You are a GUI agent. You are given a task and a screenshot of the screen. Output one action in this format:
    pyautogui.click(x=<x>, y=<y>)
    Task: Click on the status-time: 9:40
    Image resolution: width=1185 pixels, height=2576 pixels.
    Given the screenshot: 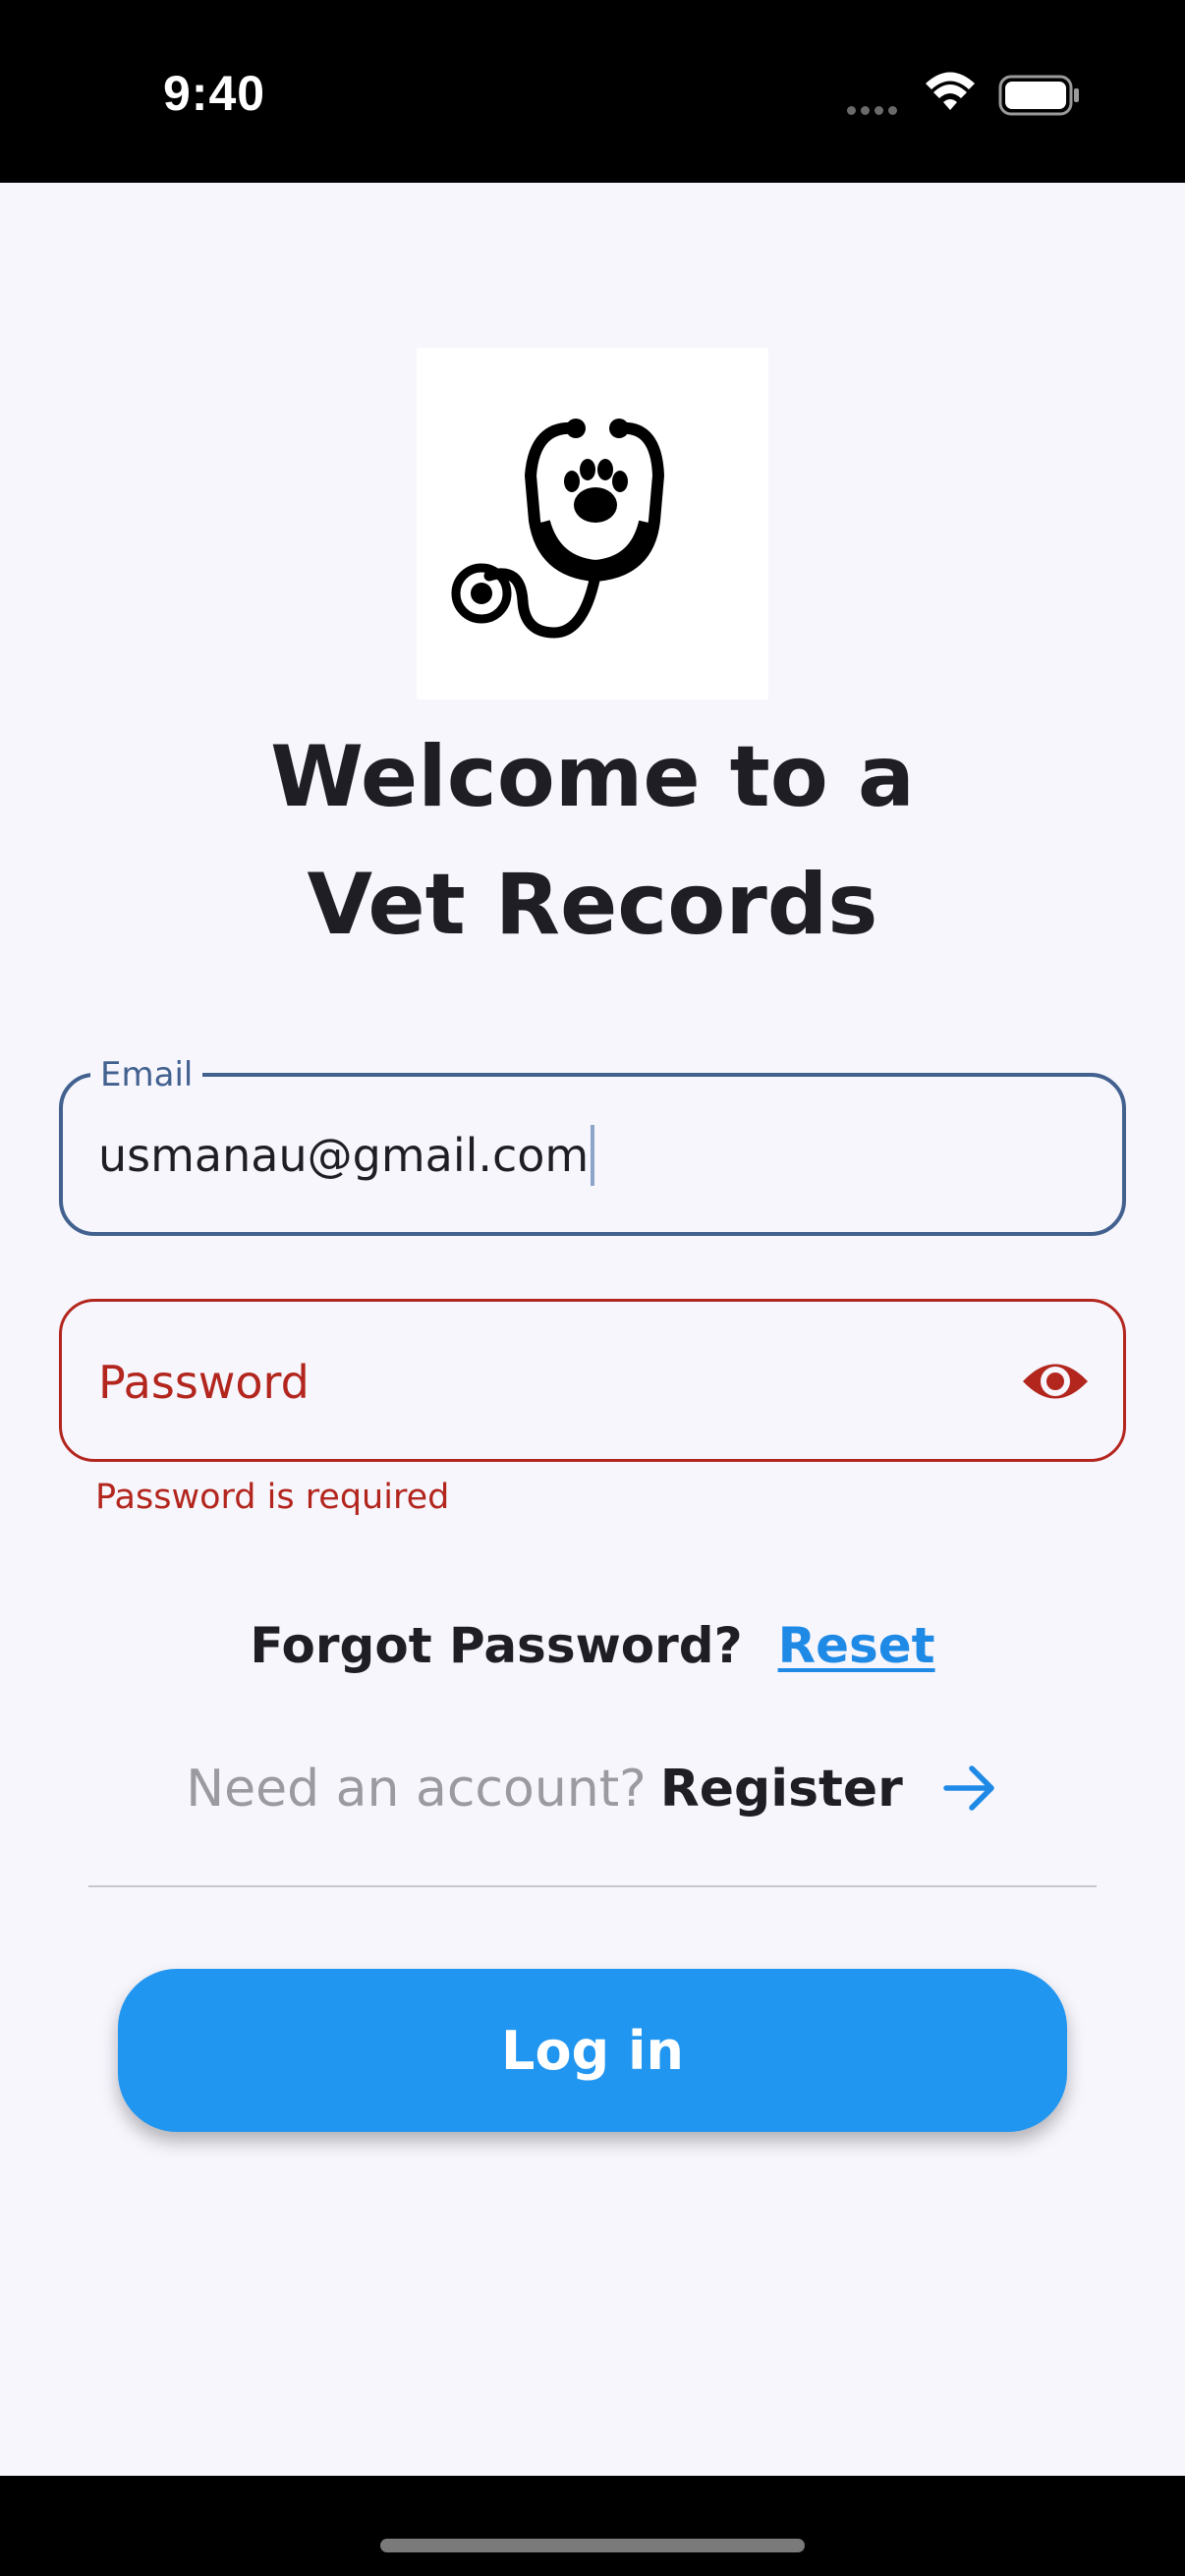 What is the action you would take?
    pyautogui.click(x=215, y=93)
    